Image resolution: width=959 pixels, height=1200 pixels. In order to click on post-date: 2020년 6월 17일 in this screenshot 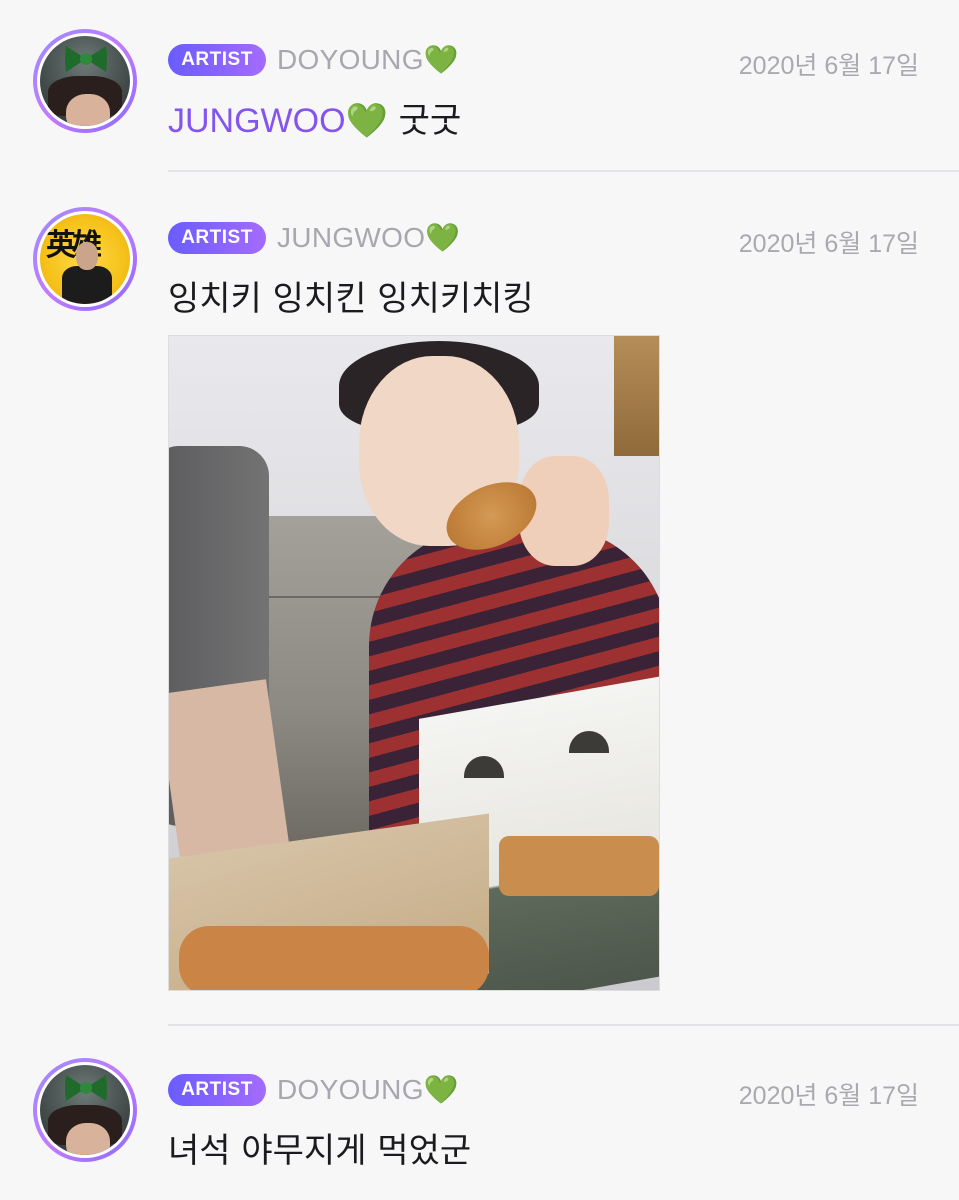, I will do `click(828, 1096)`.